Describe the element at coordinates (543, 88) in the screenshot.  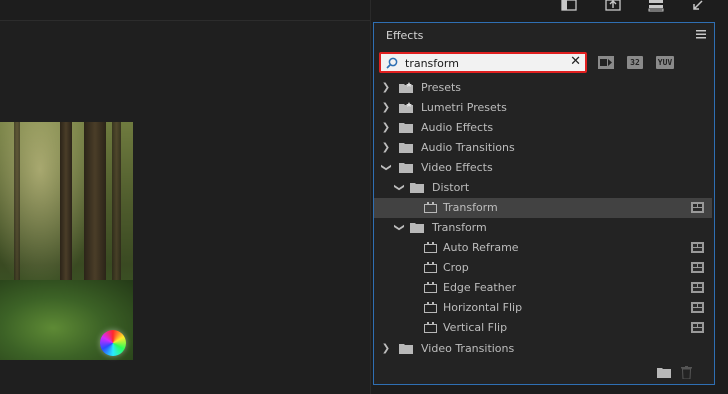
I see `tree-item-presets: ❯ Presets` at that location.